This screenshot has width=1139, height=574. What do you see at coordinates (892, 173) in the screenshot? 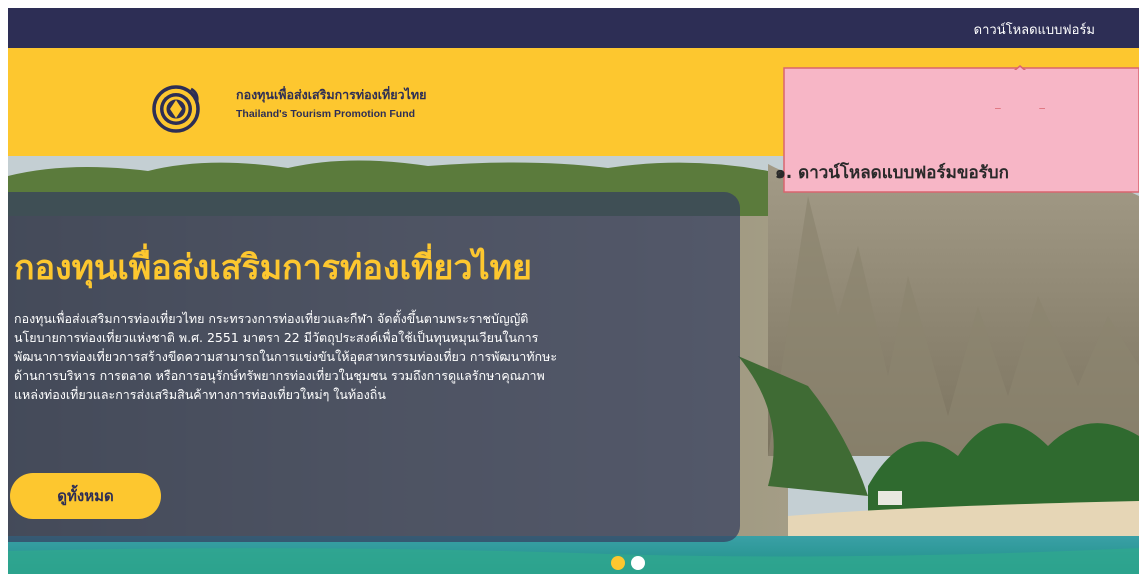
I see `annotation-text: ๑. ดาวน์โหลดแบบฟอร์มขอรับก` at bounding box center [892, 173].